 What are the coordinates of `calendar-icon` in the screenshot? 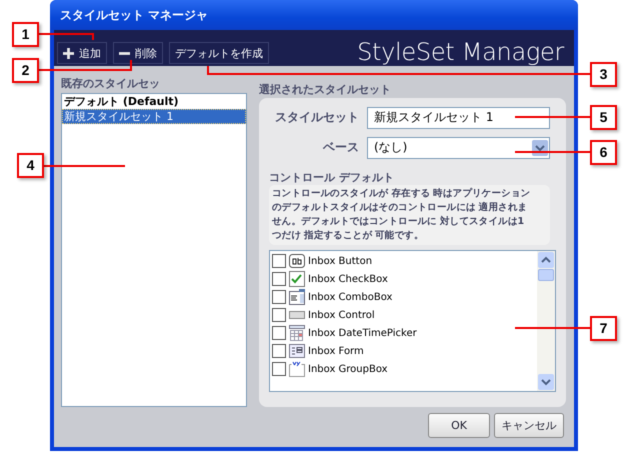 It's located at (297, 333).